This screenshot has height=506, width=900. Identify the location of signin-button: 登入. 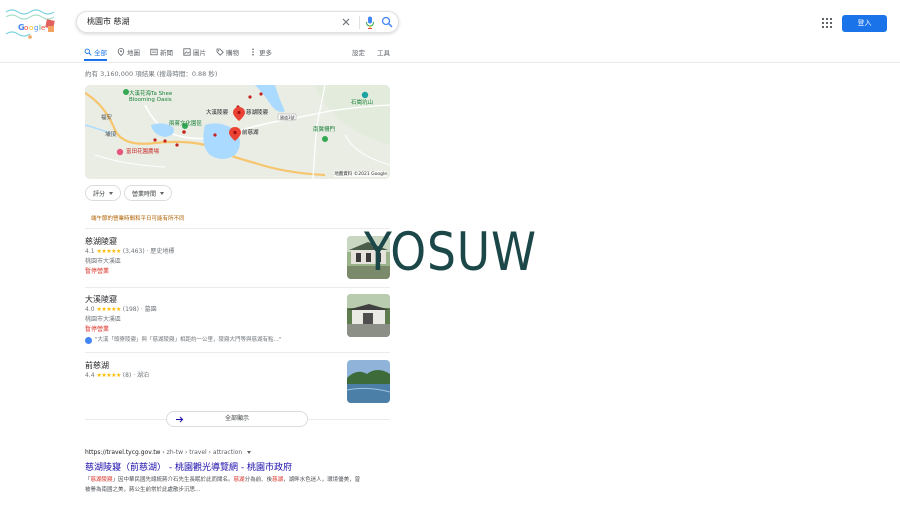
(864, 23).